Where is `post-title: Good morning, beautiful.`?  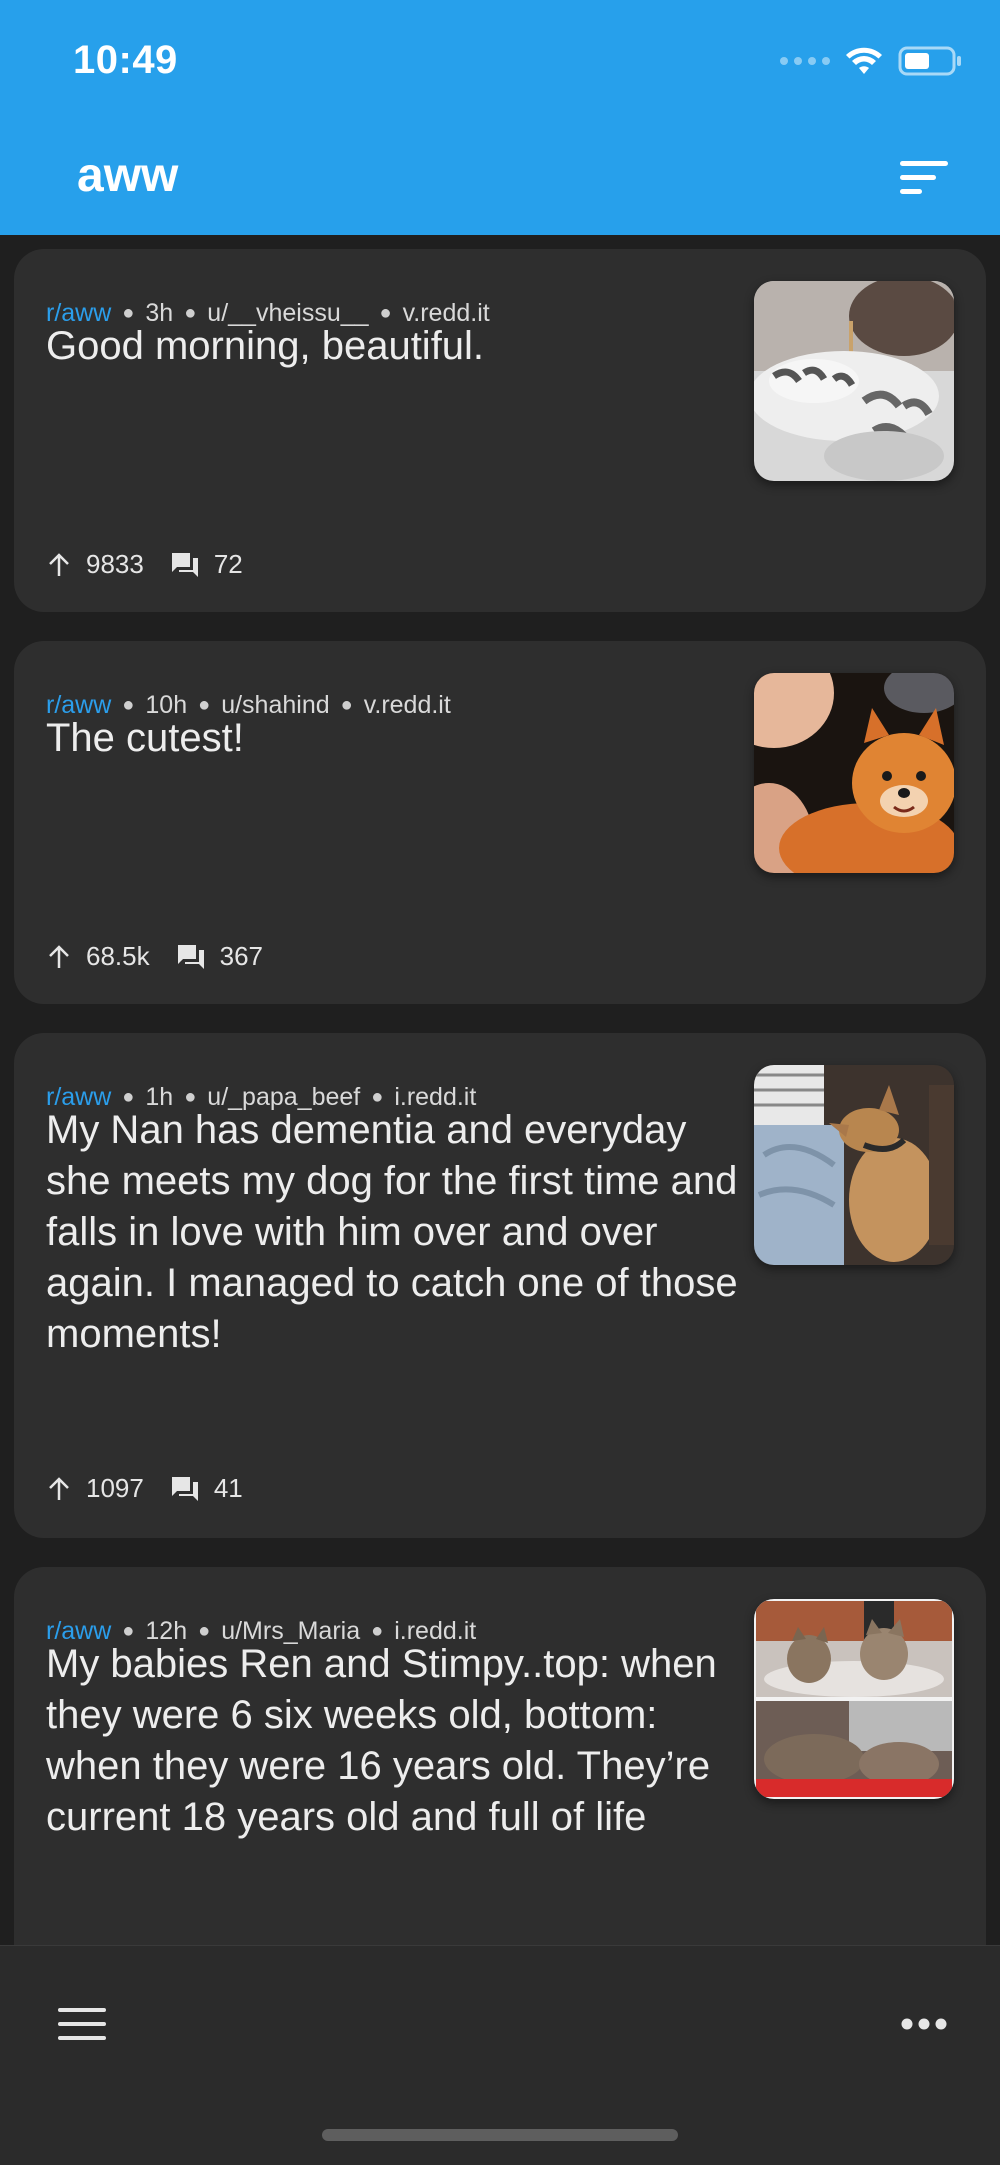
post-title: Good morning, beautiful. is located at coordinates (401, 346).